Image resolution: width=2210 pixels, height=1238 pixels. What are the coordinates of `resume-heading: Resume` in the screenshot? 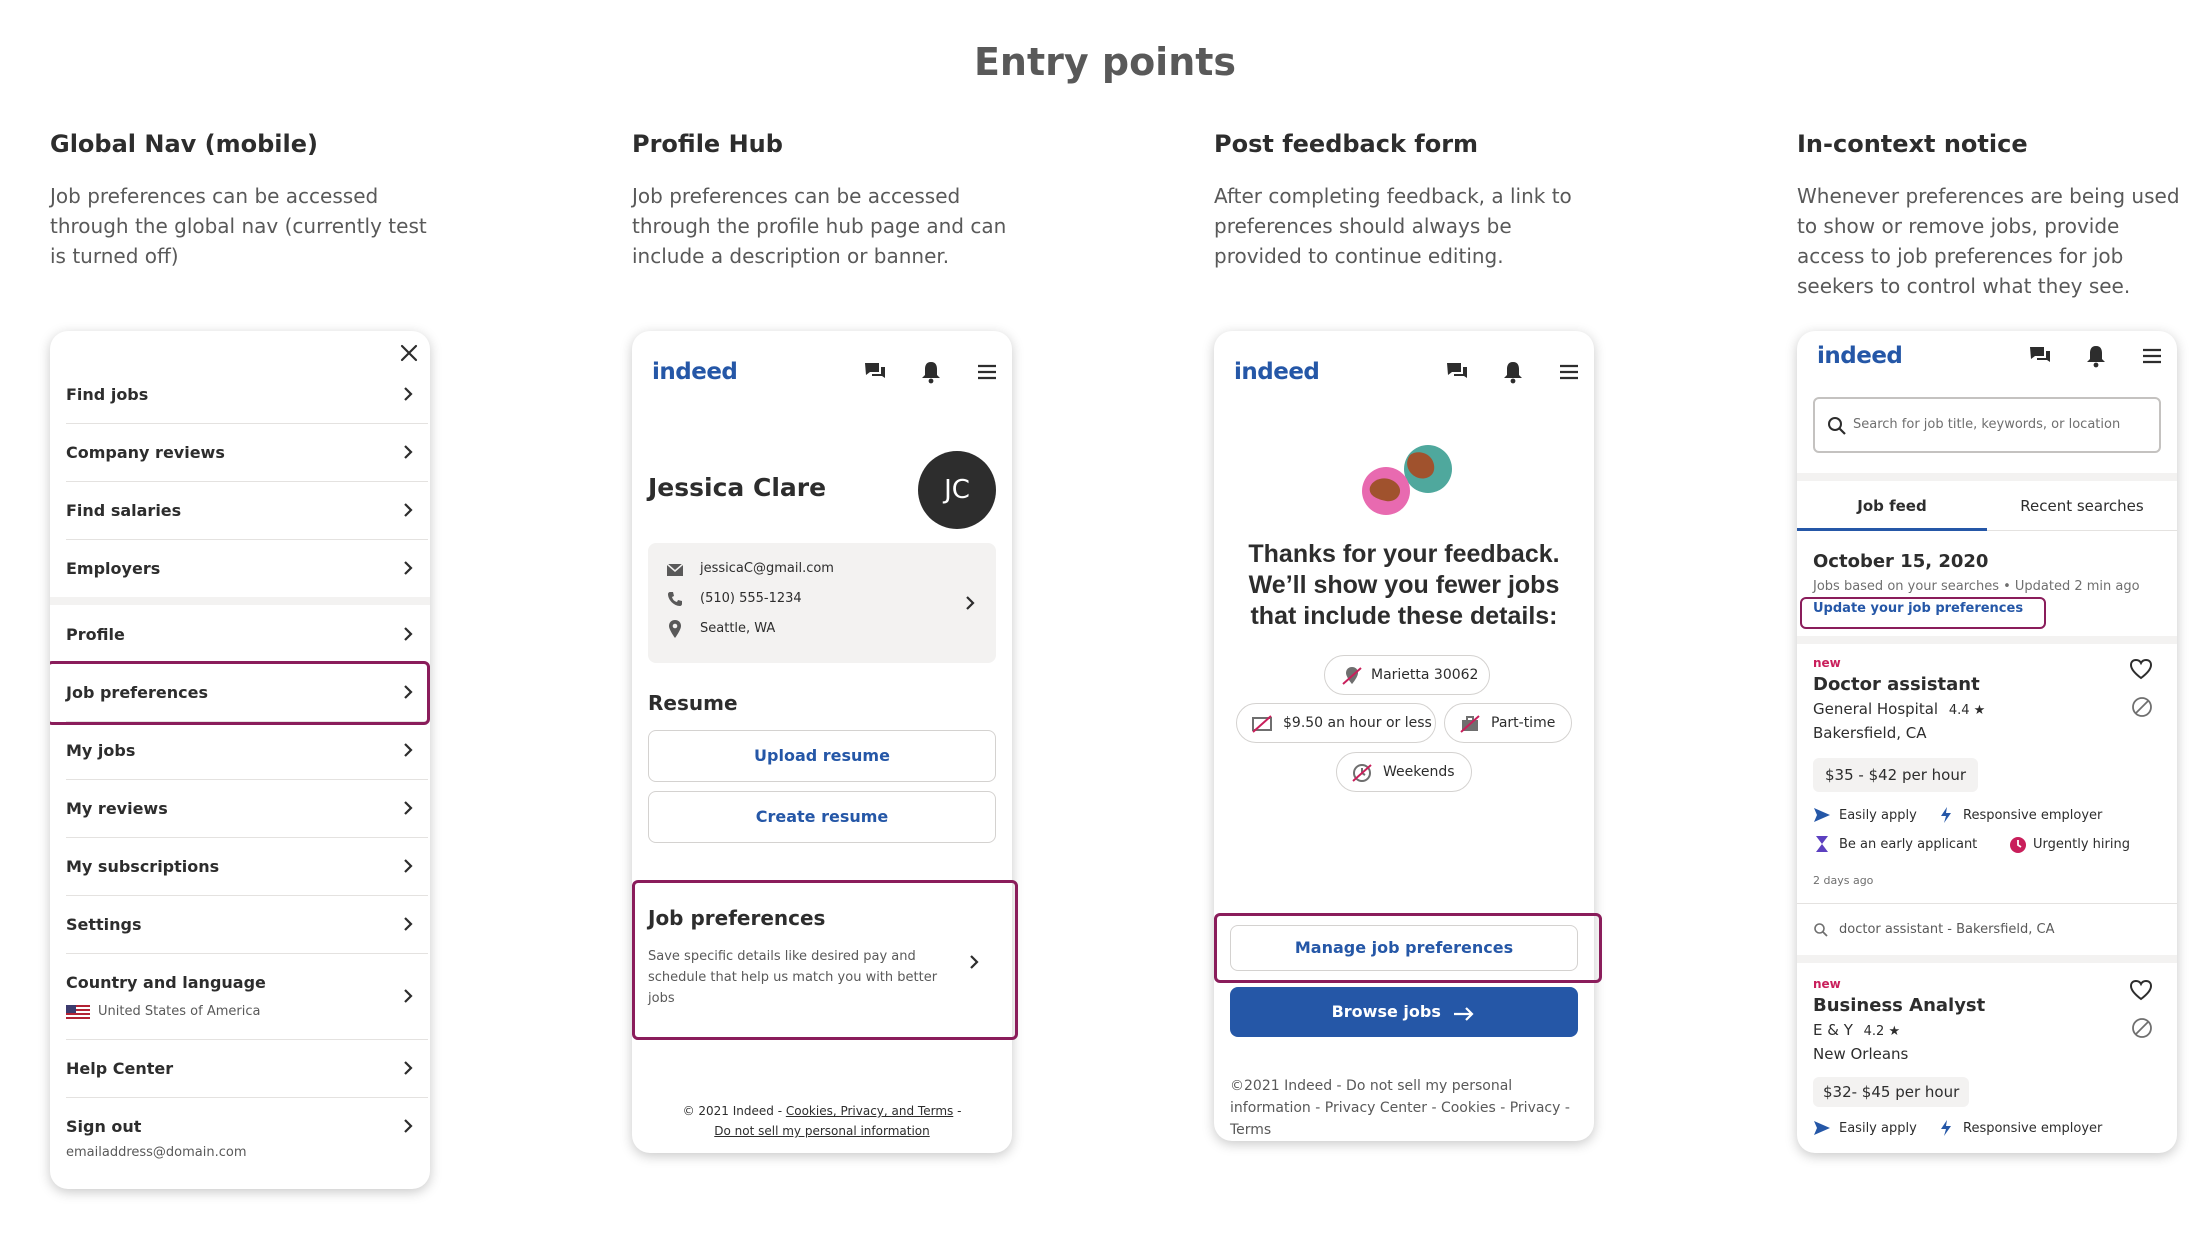 It's located at (693, 703).